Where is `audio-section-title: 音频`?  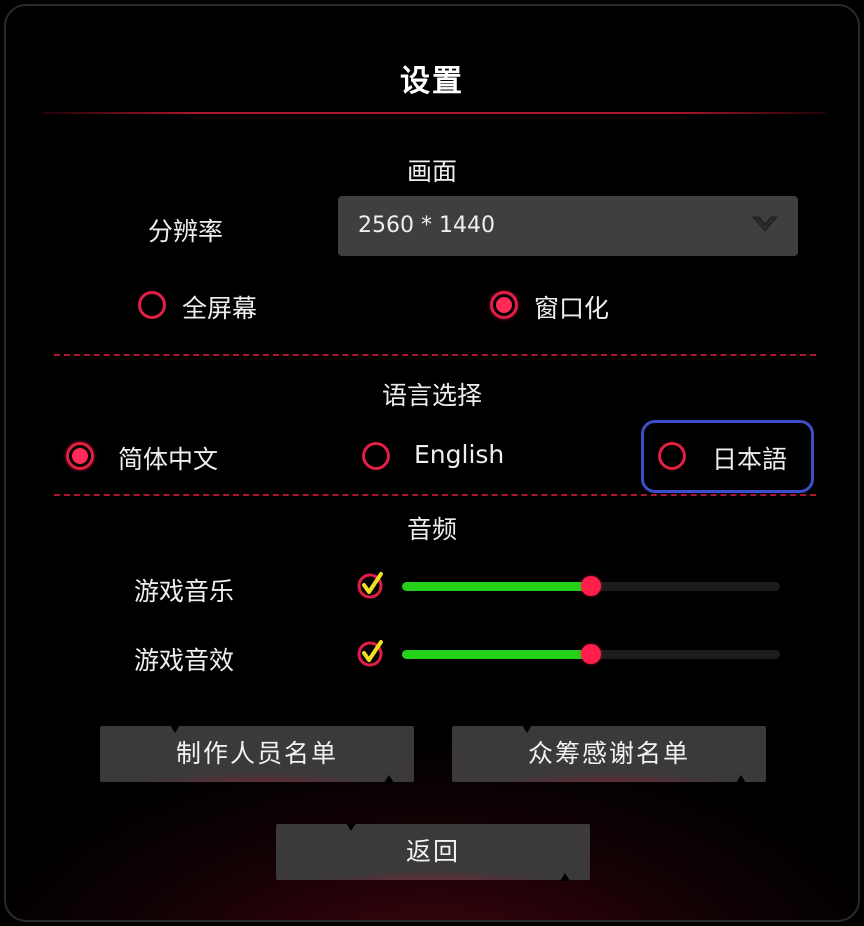
audio-section-title: 音频 is located at coordinates (431, 529).